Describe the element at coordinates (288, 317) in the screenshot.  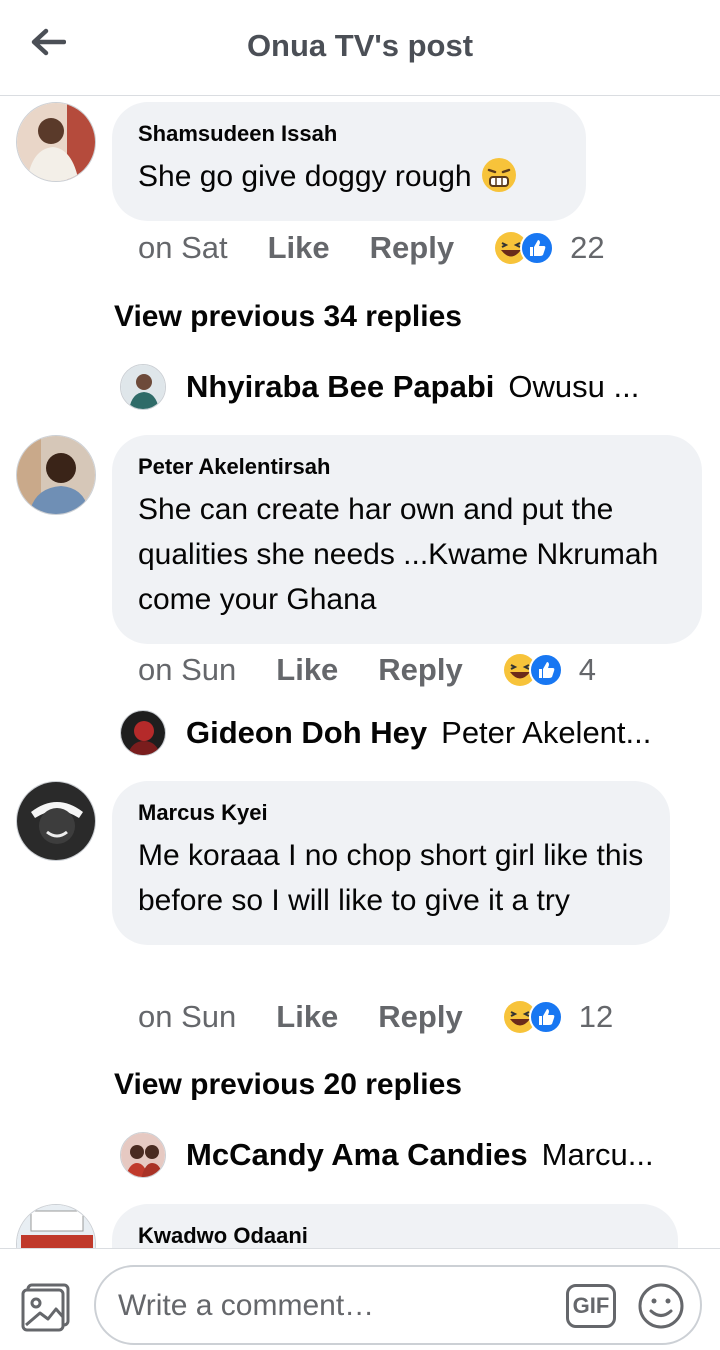
I see `view-previous-replies: View previous 34 replies` at that location.